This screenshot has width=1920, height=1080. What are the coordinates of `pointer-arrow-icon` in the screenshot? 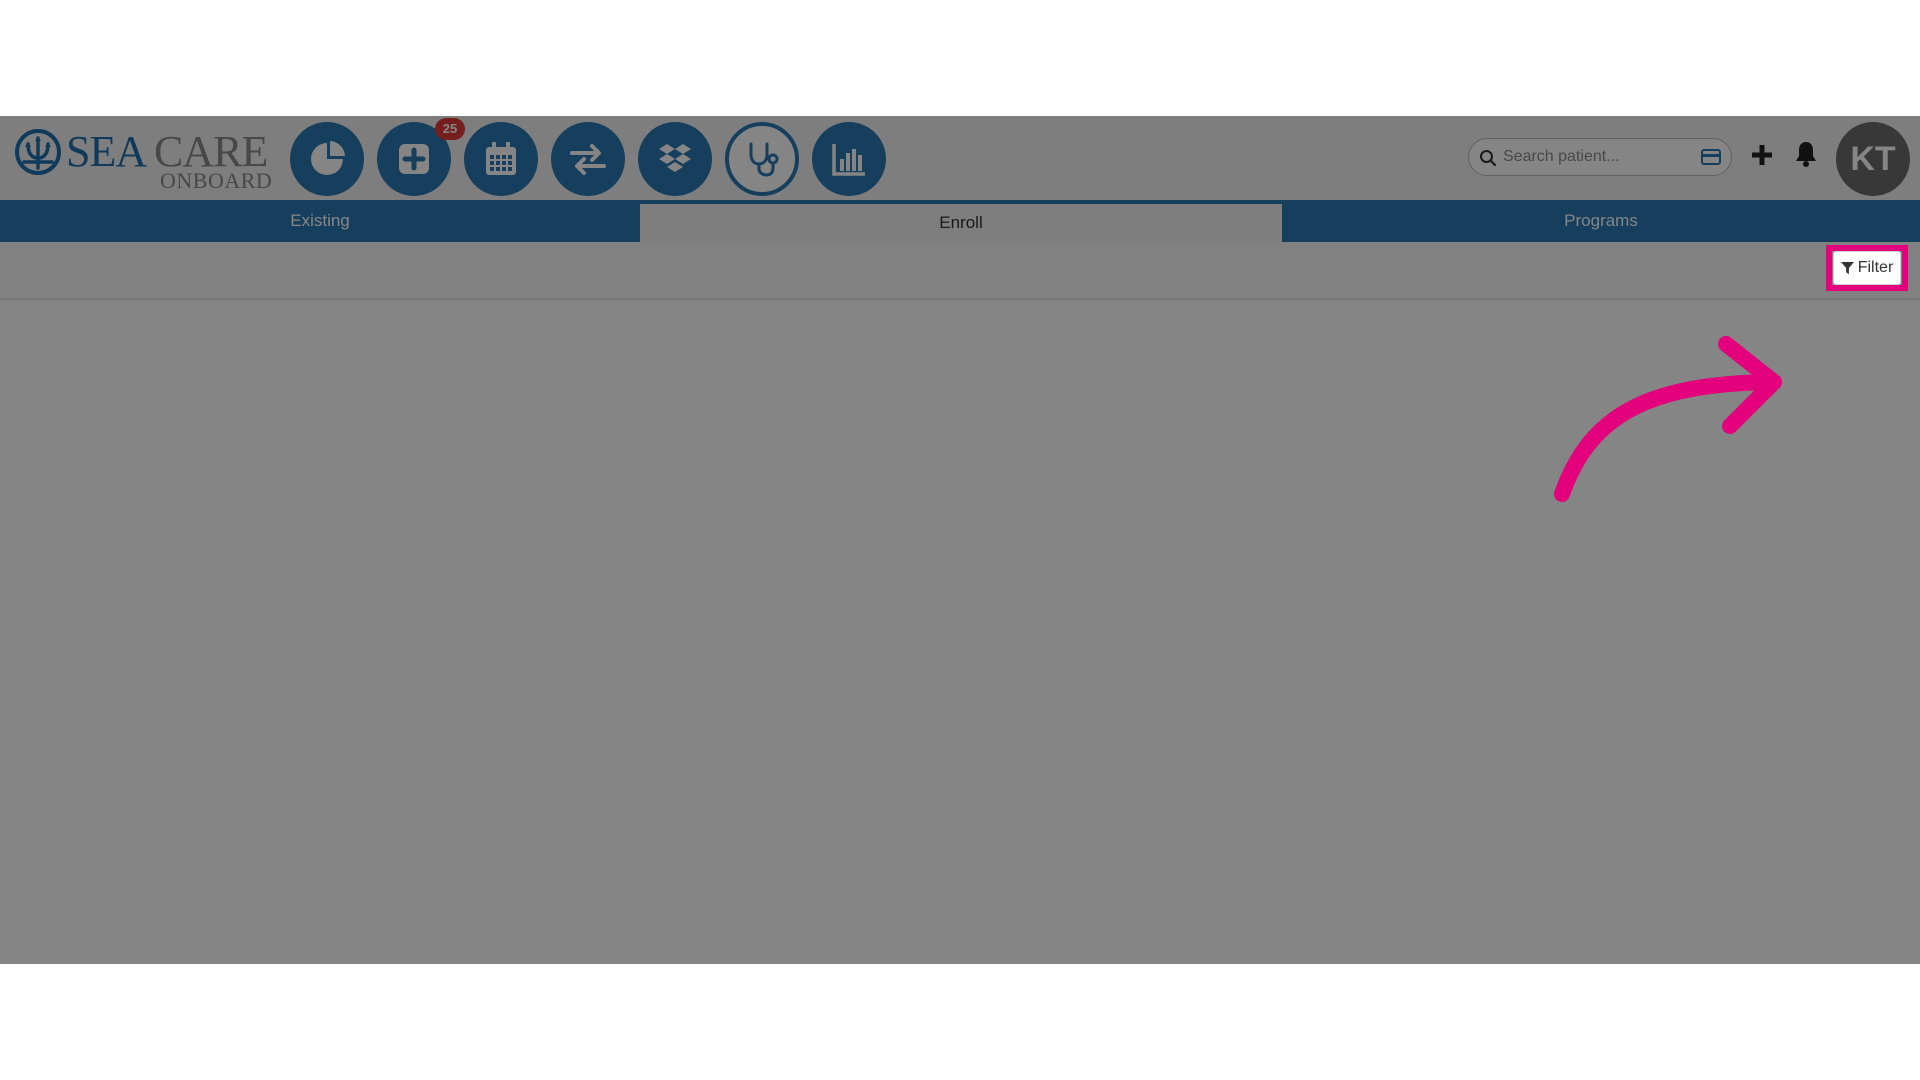 It's located at (1668, 419).